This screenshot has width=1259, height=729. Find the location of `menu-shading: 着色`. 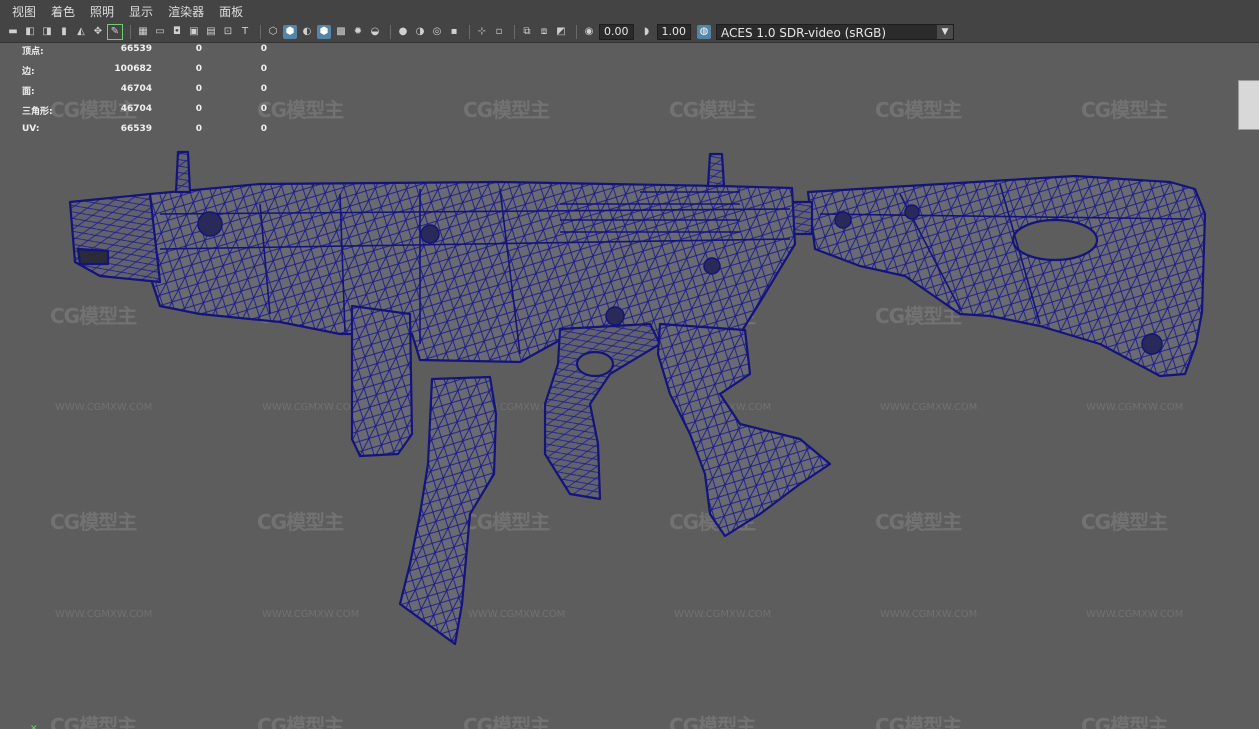

menu-shading: 着色 is located at coordinates (63, 11).